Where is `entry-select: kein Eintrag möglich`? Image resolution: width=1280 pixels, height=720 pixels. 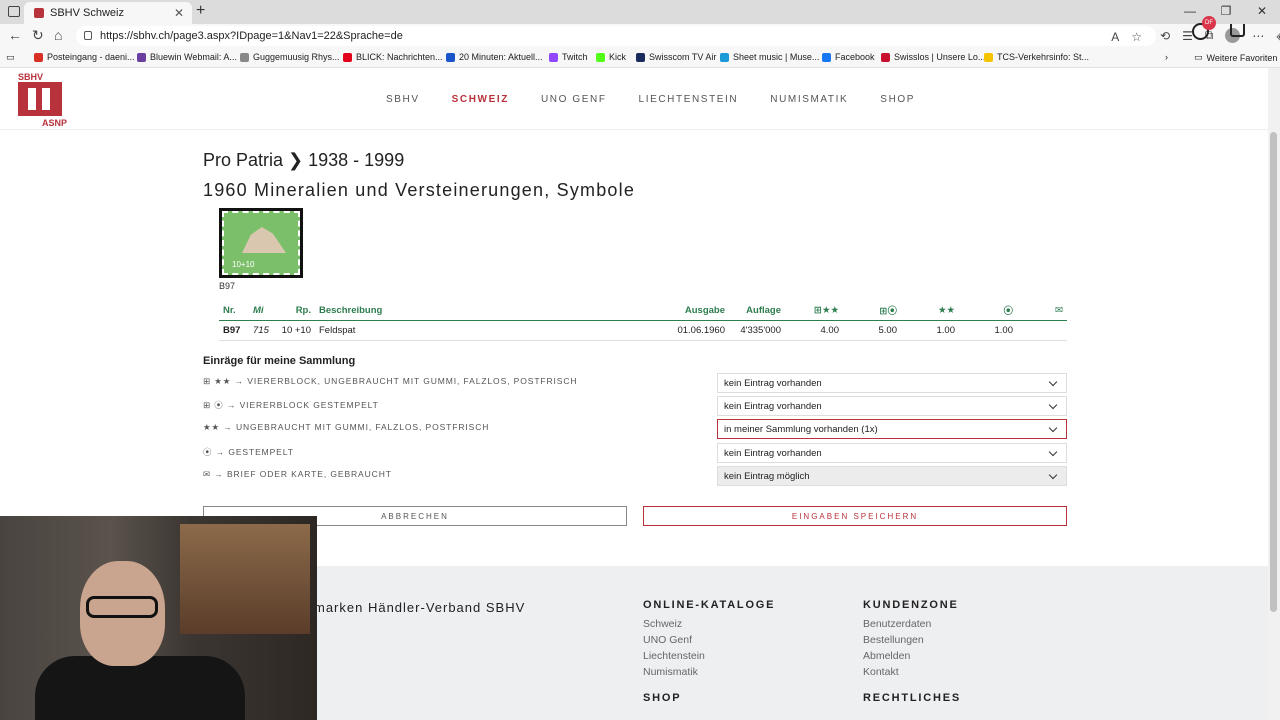 entry-select: kein Eintrag möglich is located at coordinates (892, 476).